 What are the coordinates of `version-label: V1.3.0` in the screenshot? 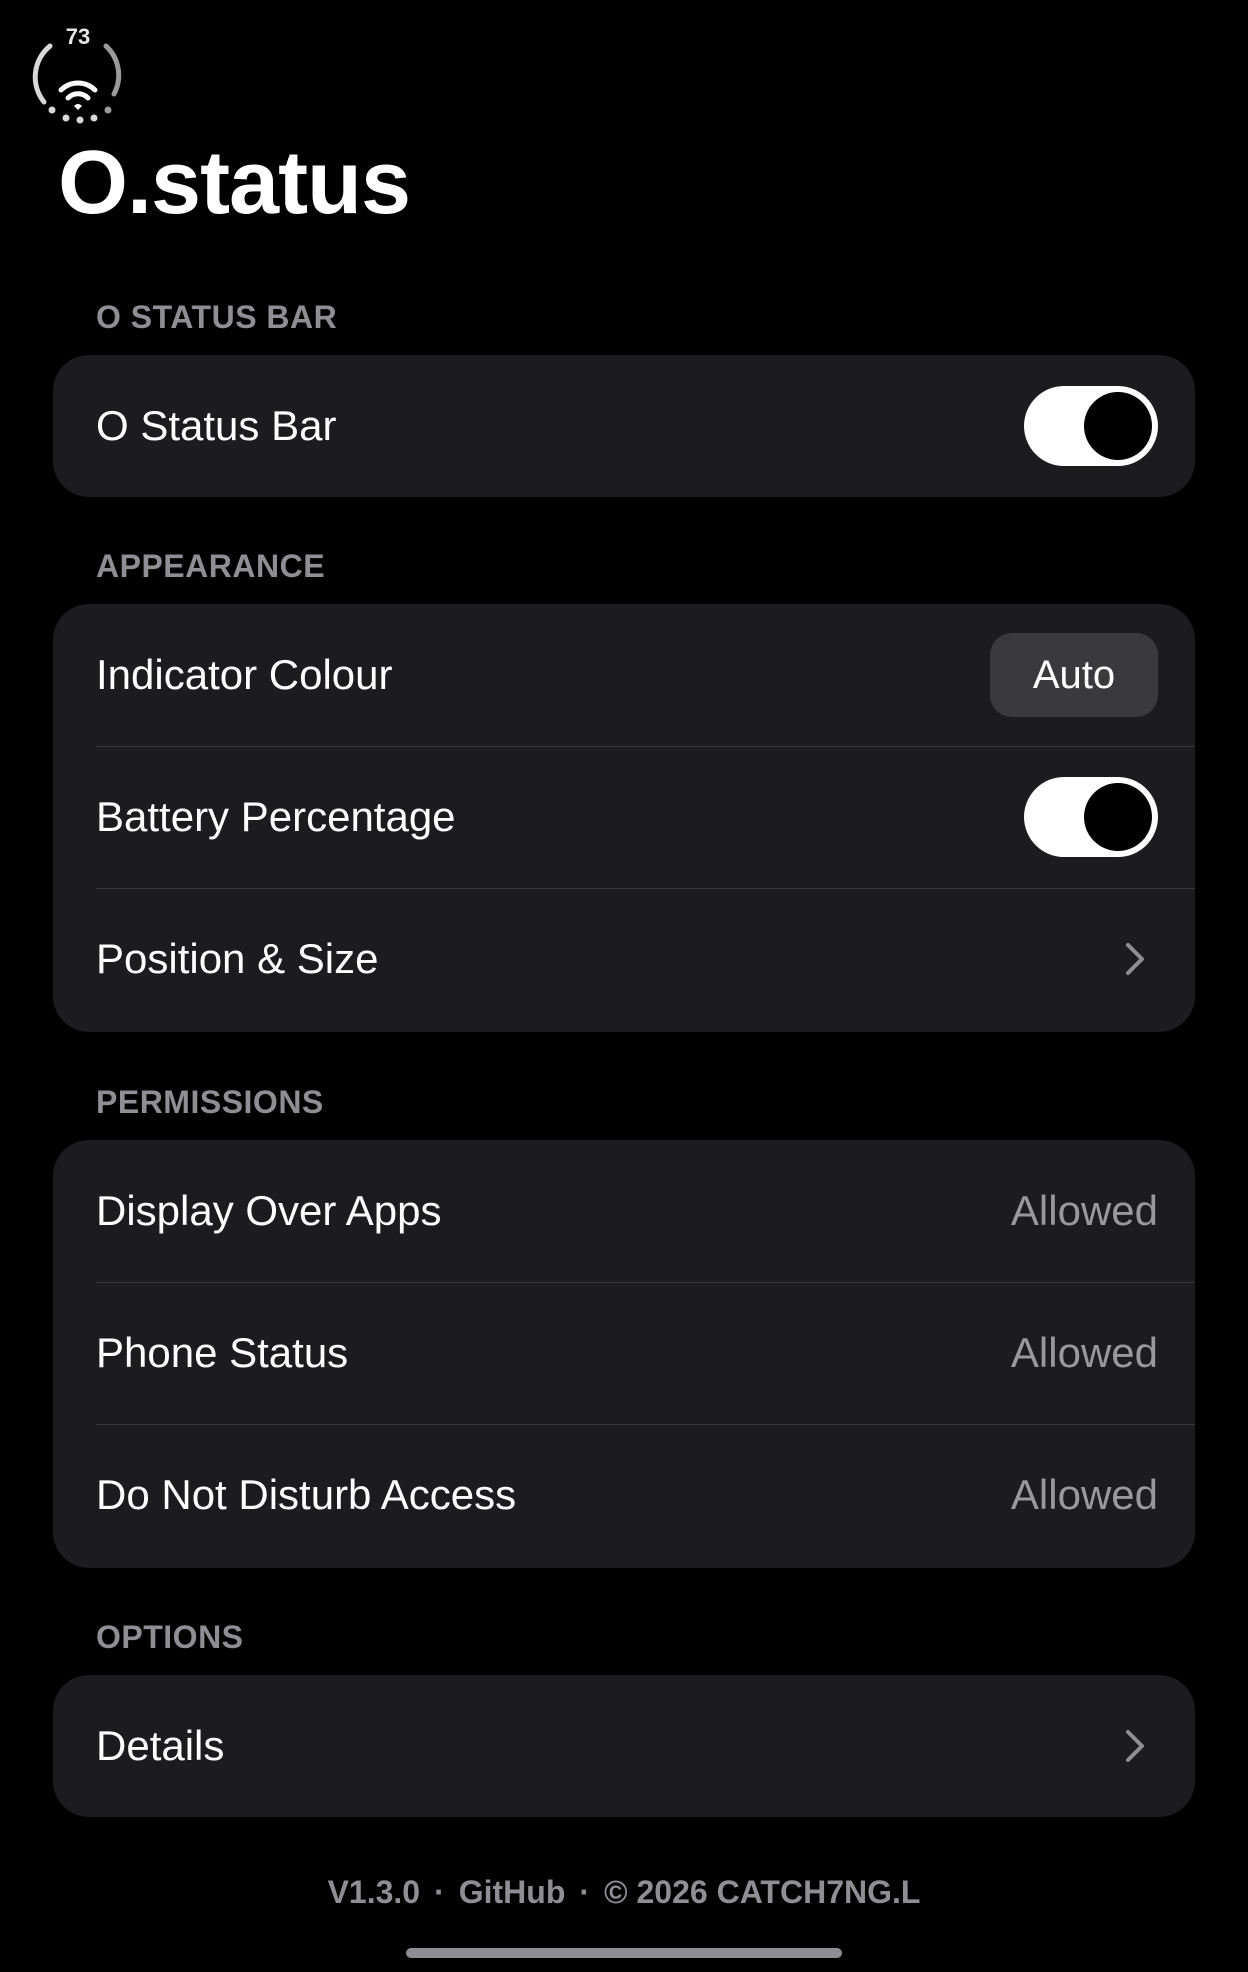 It's located at (374, 1892).